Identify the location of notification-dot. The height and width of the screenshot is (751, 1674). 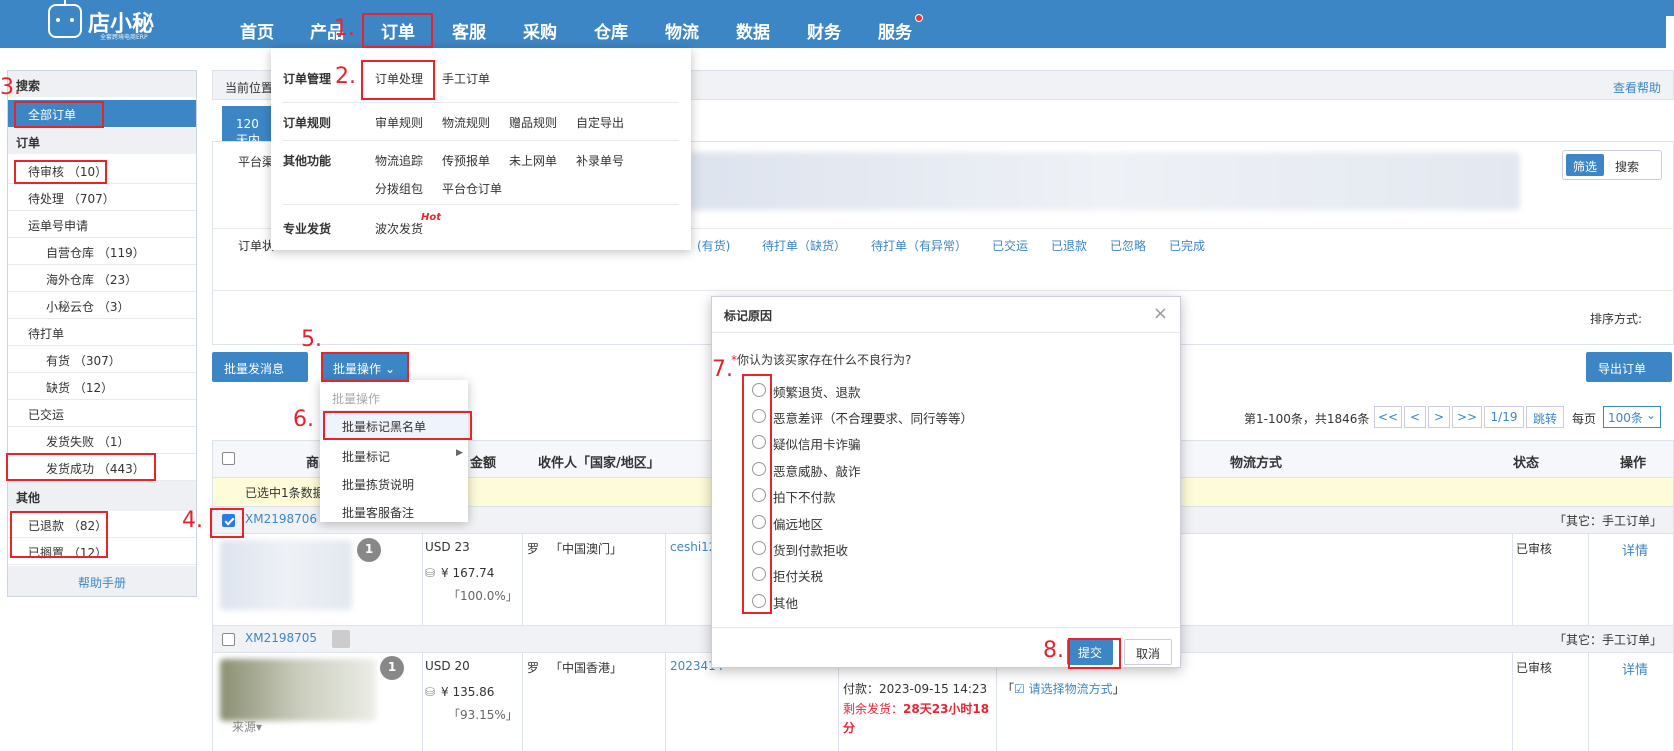
(919, 18).